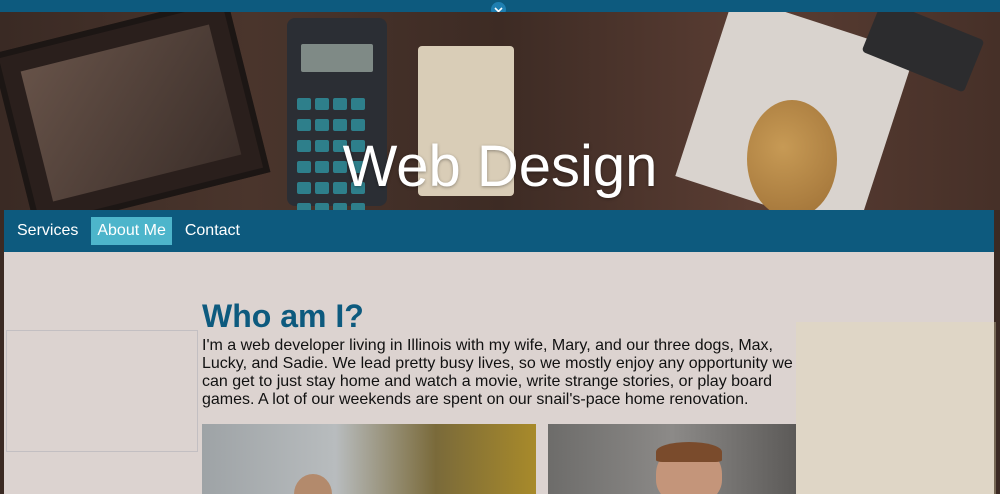 Image resolution: width=1000 pixels, height=494 pixels. Describe the element at coordinates (896, 408) in the screenshot. I see `background-sketch` at that location.